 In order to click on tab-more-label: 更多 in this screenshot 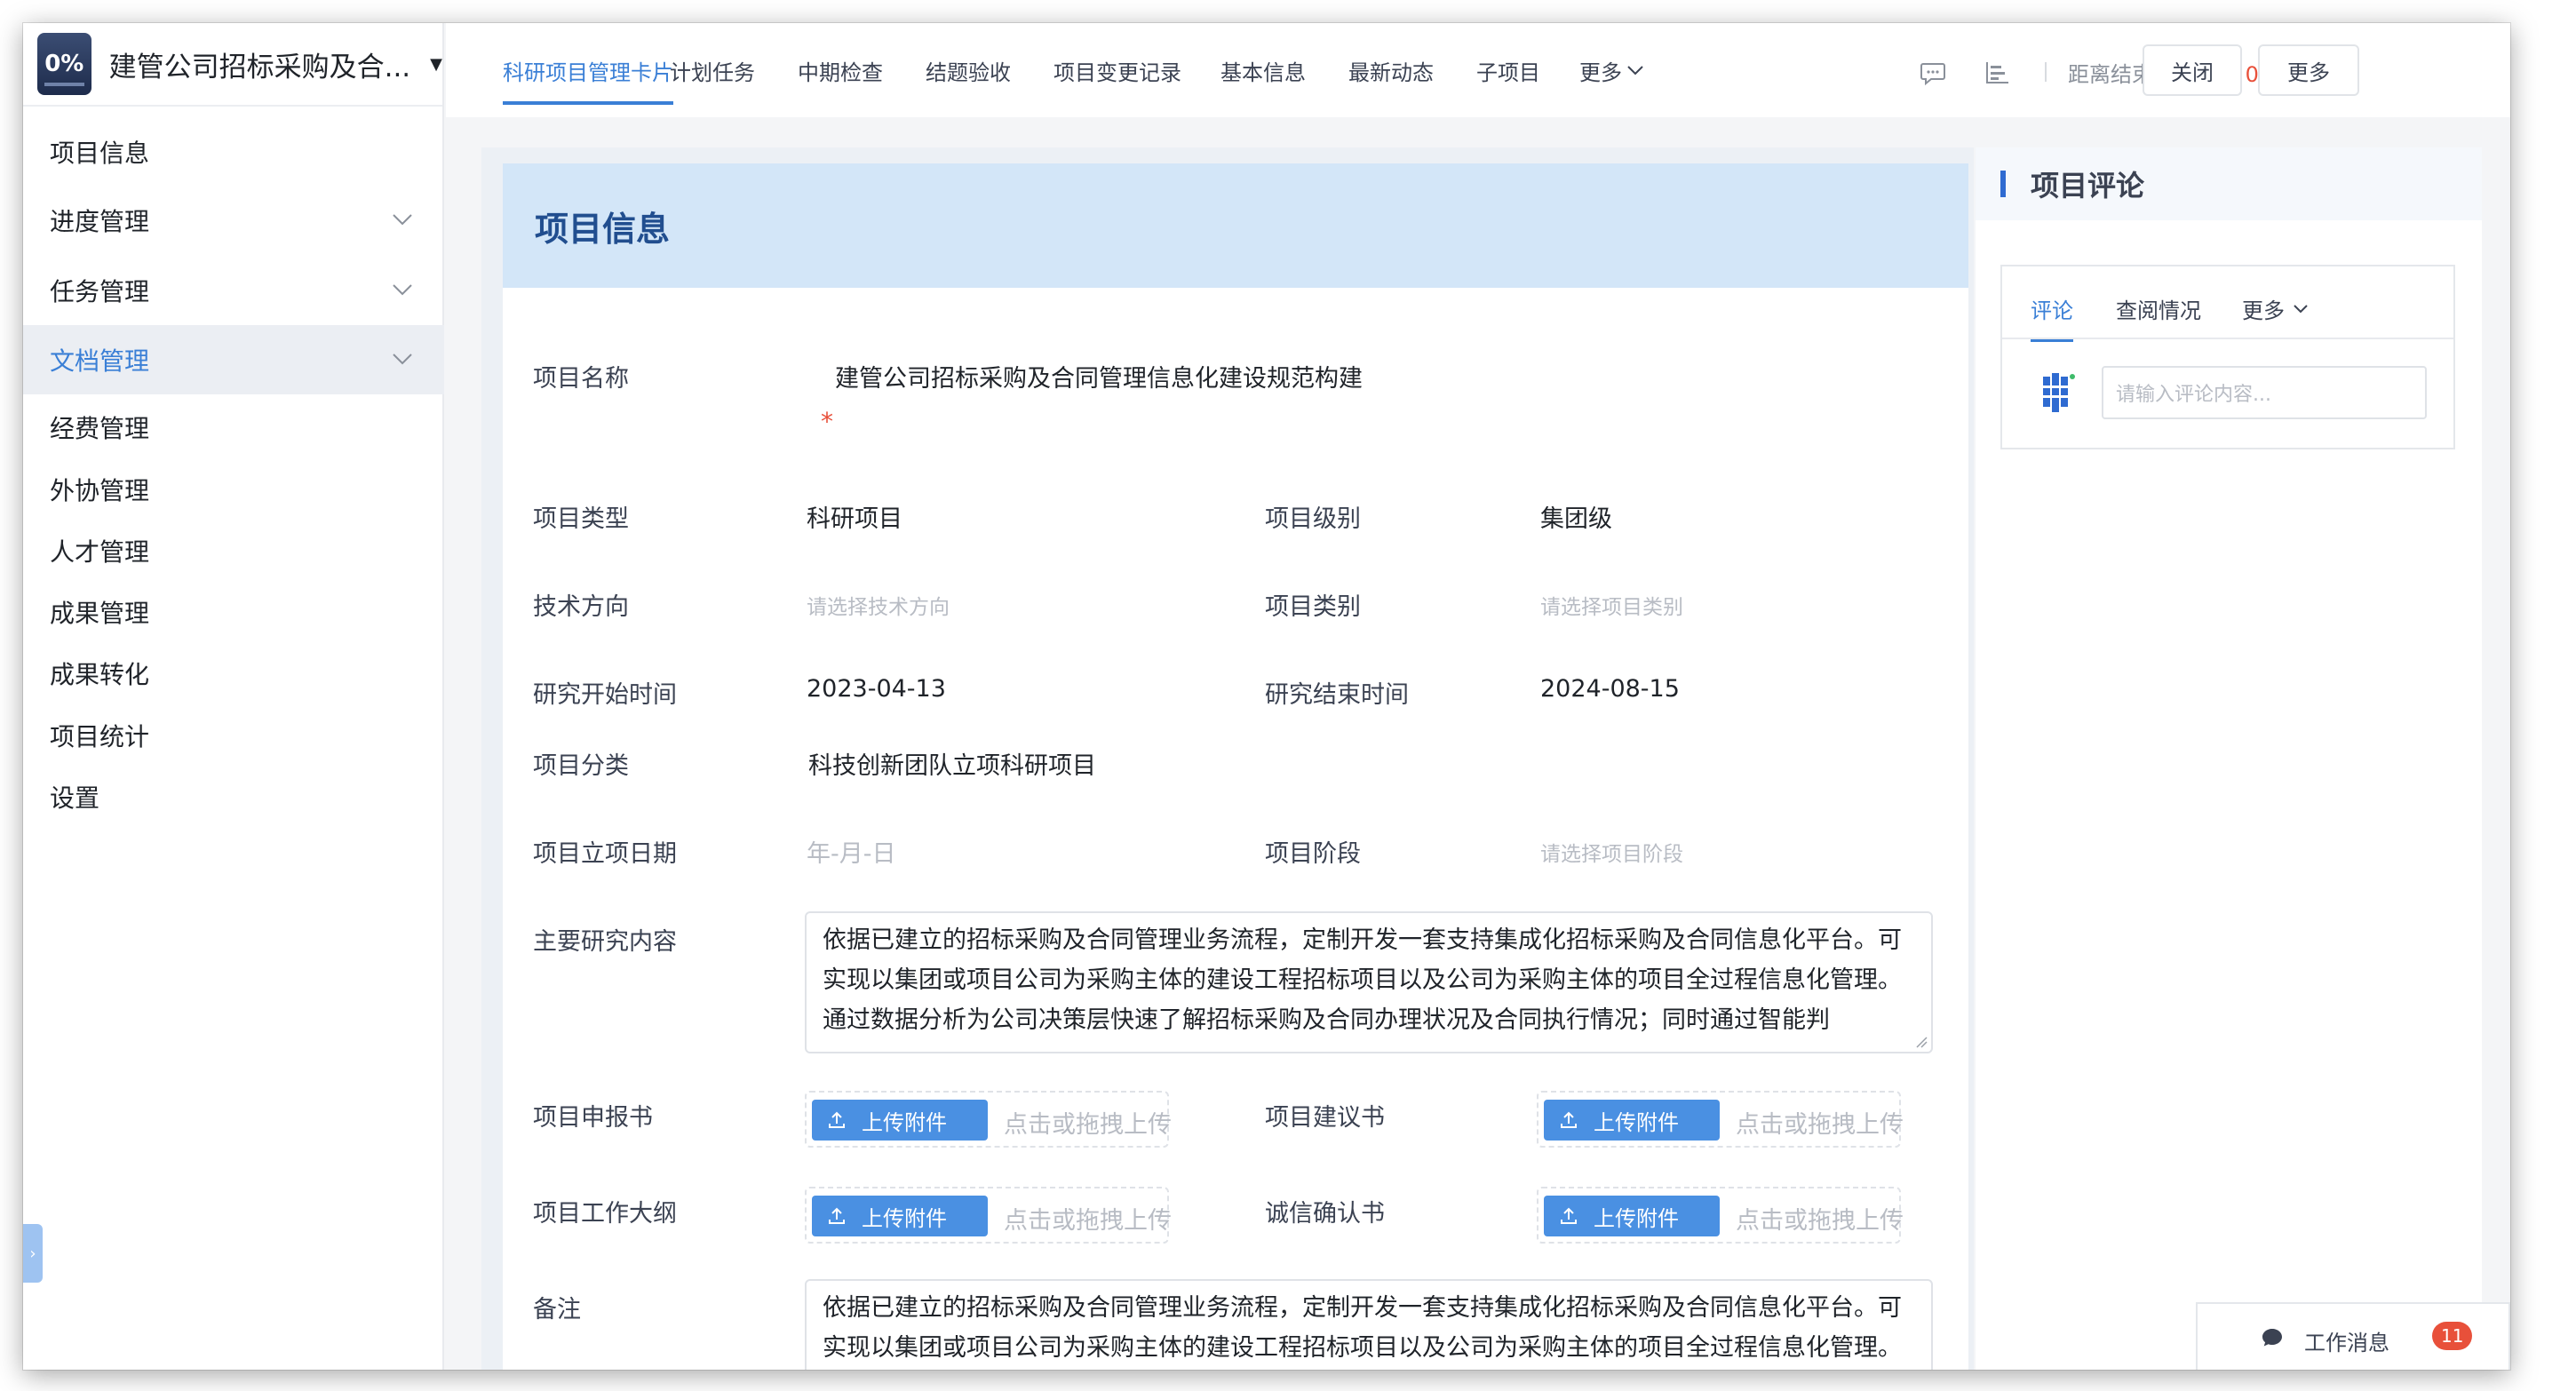, I will do `click(1600, 72)`.